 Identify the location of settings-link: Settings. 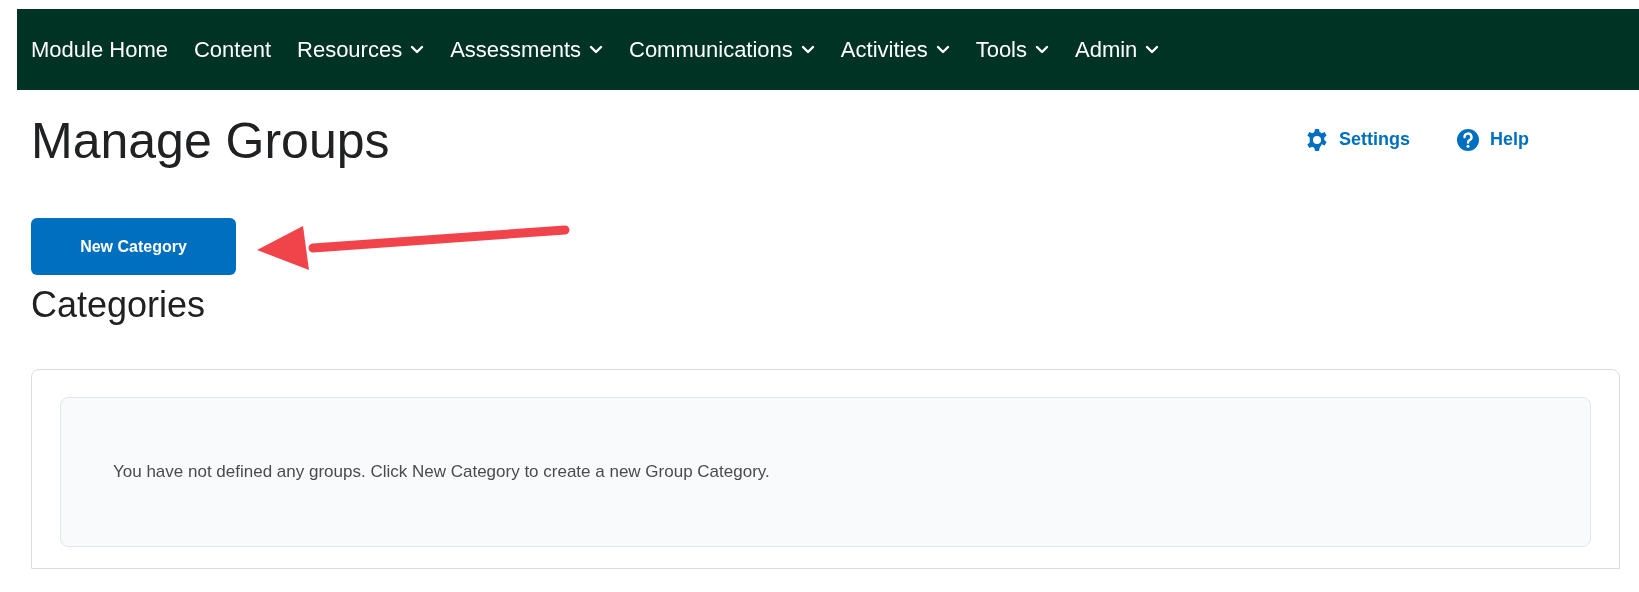
(1357, 139).